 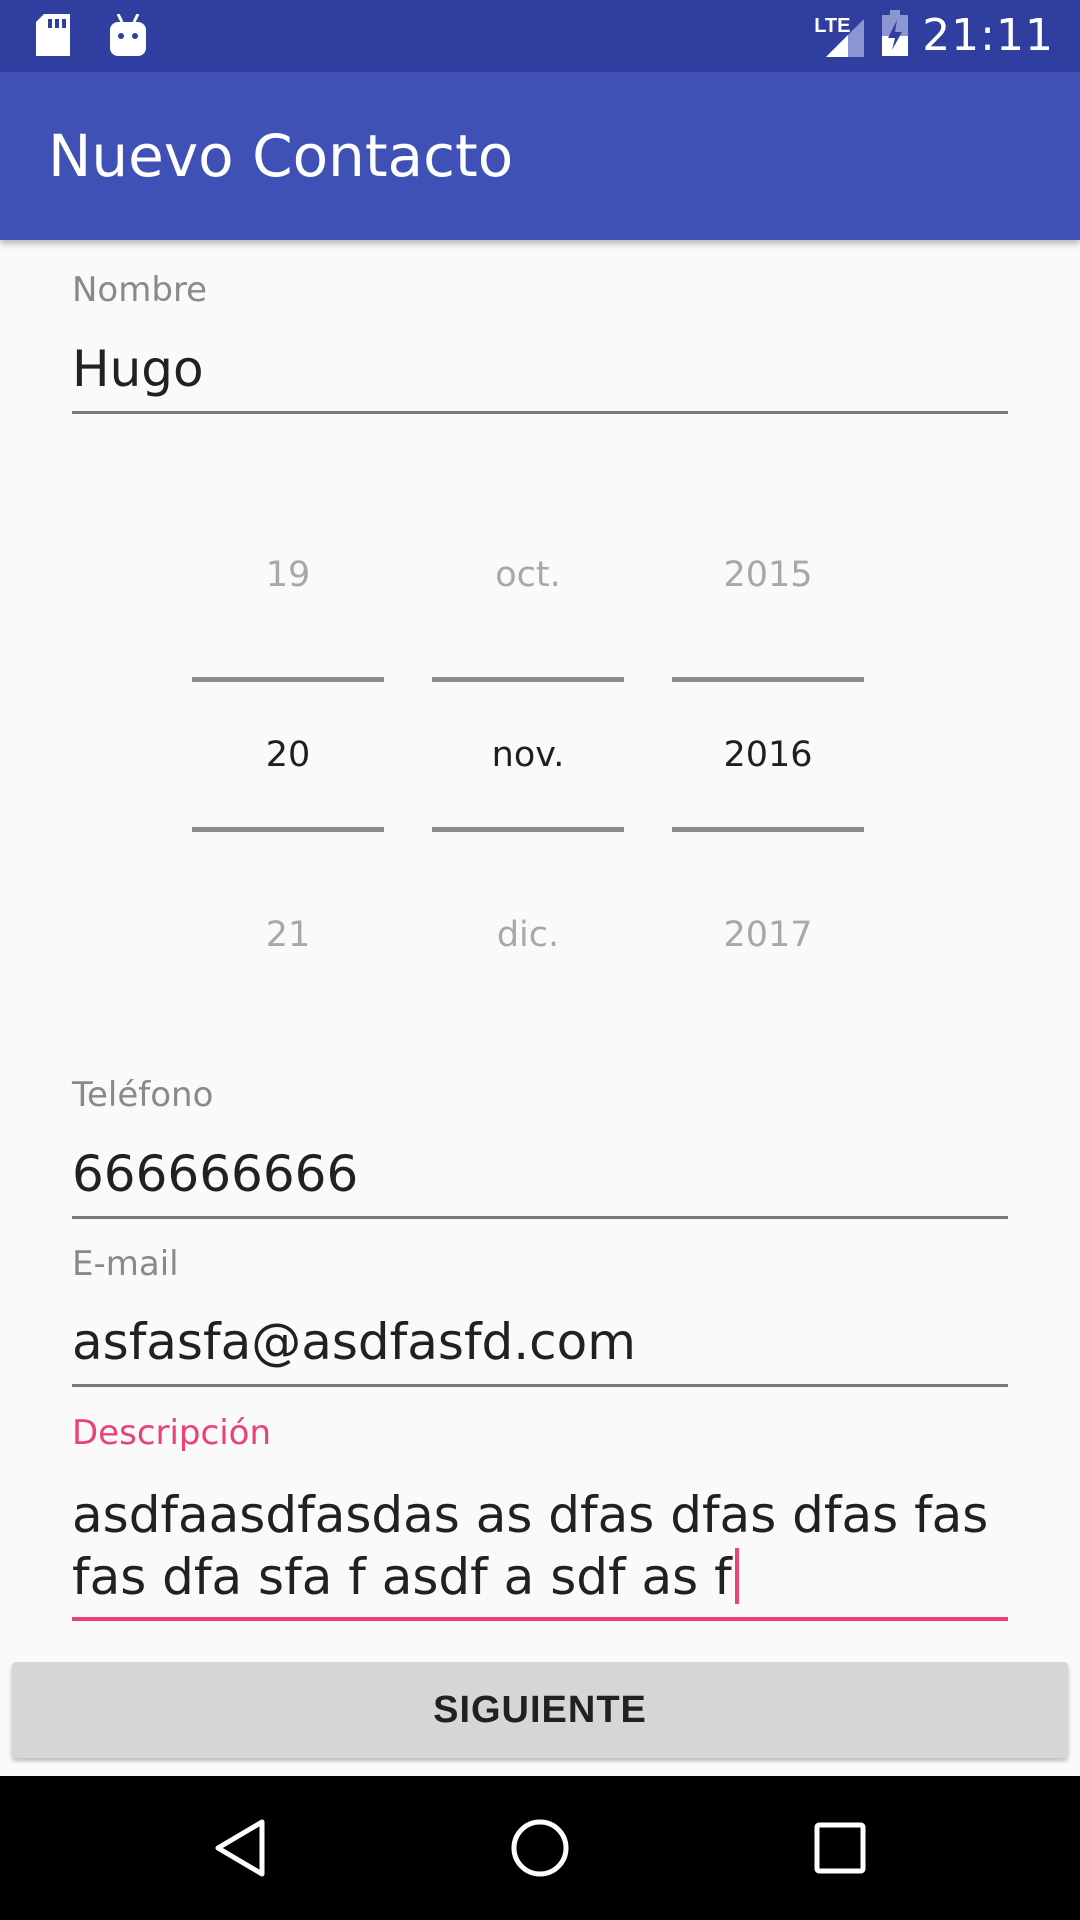 I want to click on recents-icon, so click(x=840, y=1848).